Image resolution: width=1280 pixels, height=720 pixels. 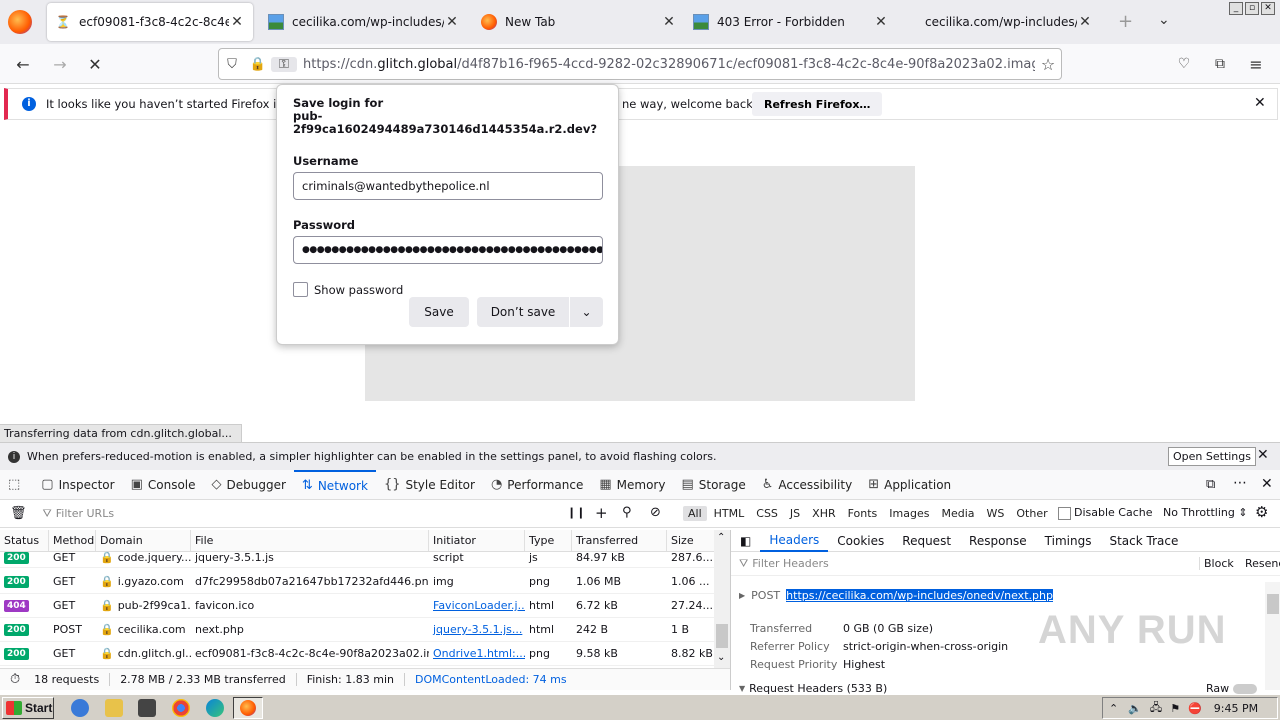 I want to click on search-icon: ⚲, so click(x=627, y=512).